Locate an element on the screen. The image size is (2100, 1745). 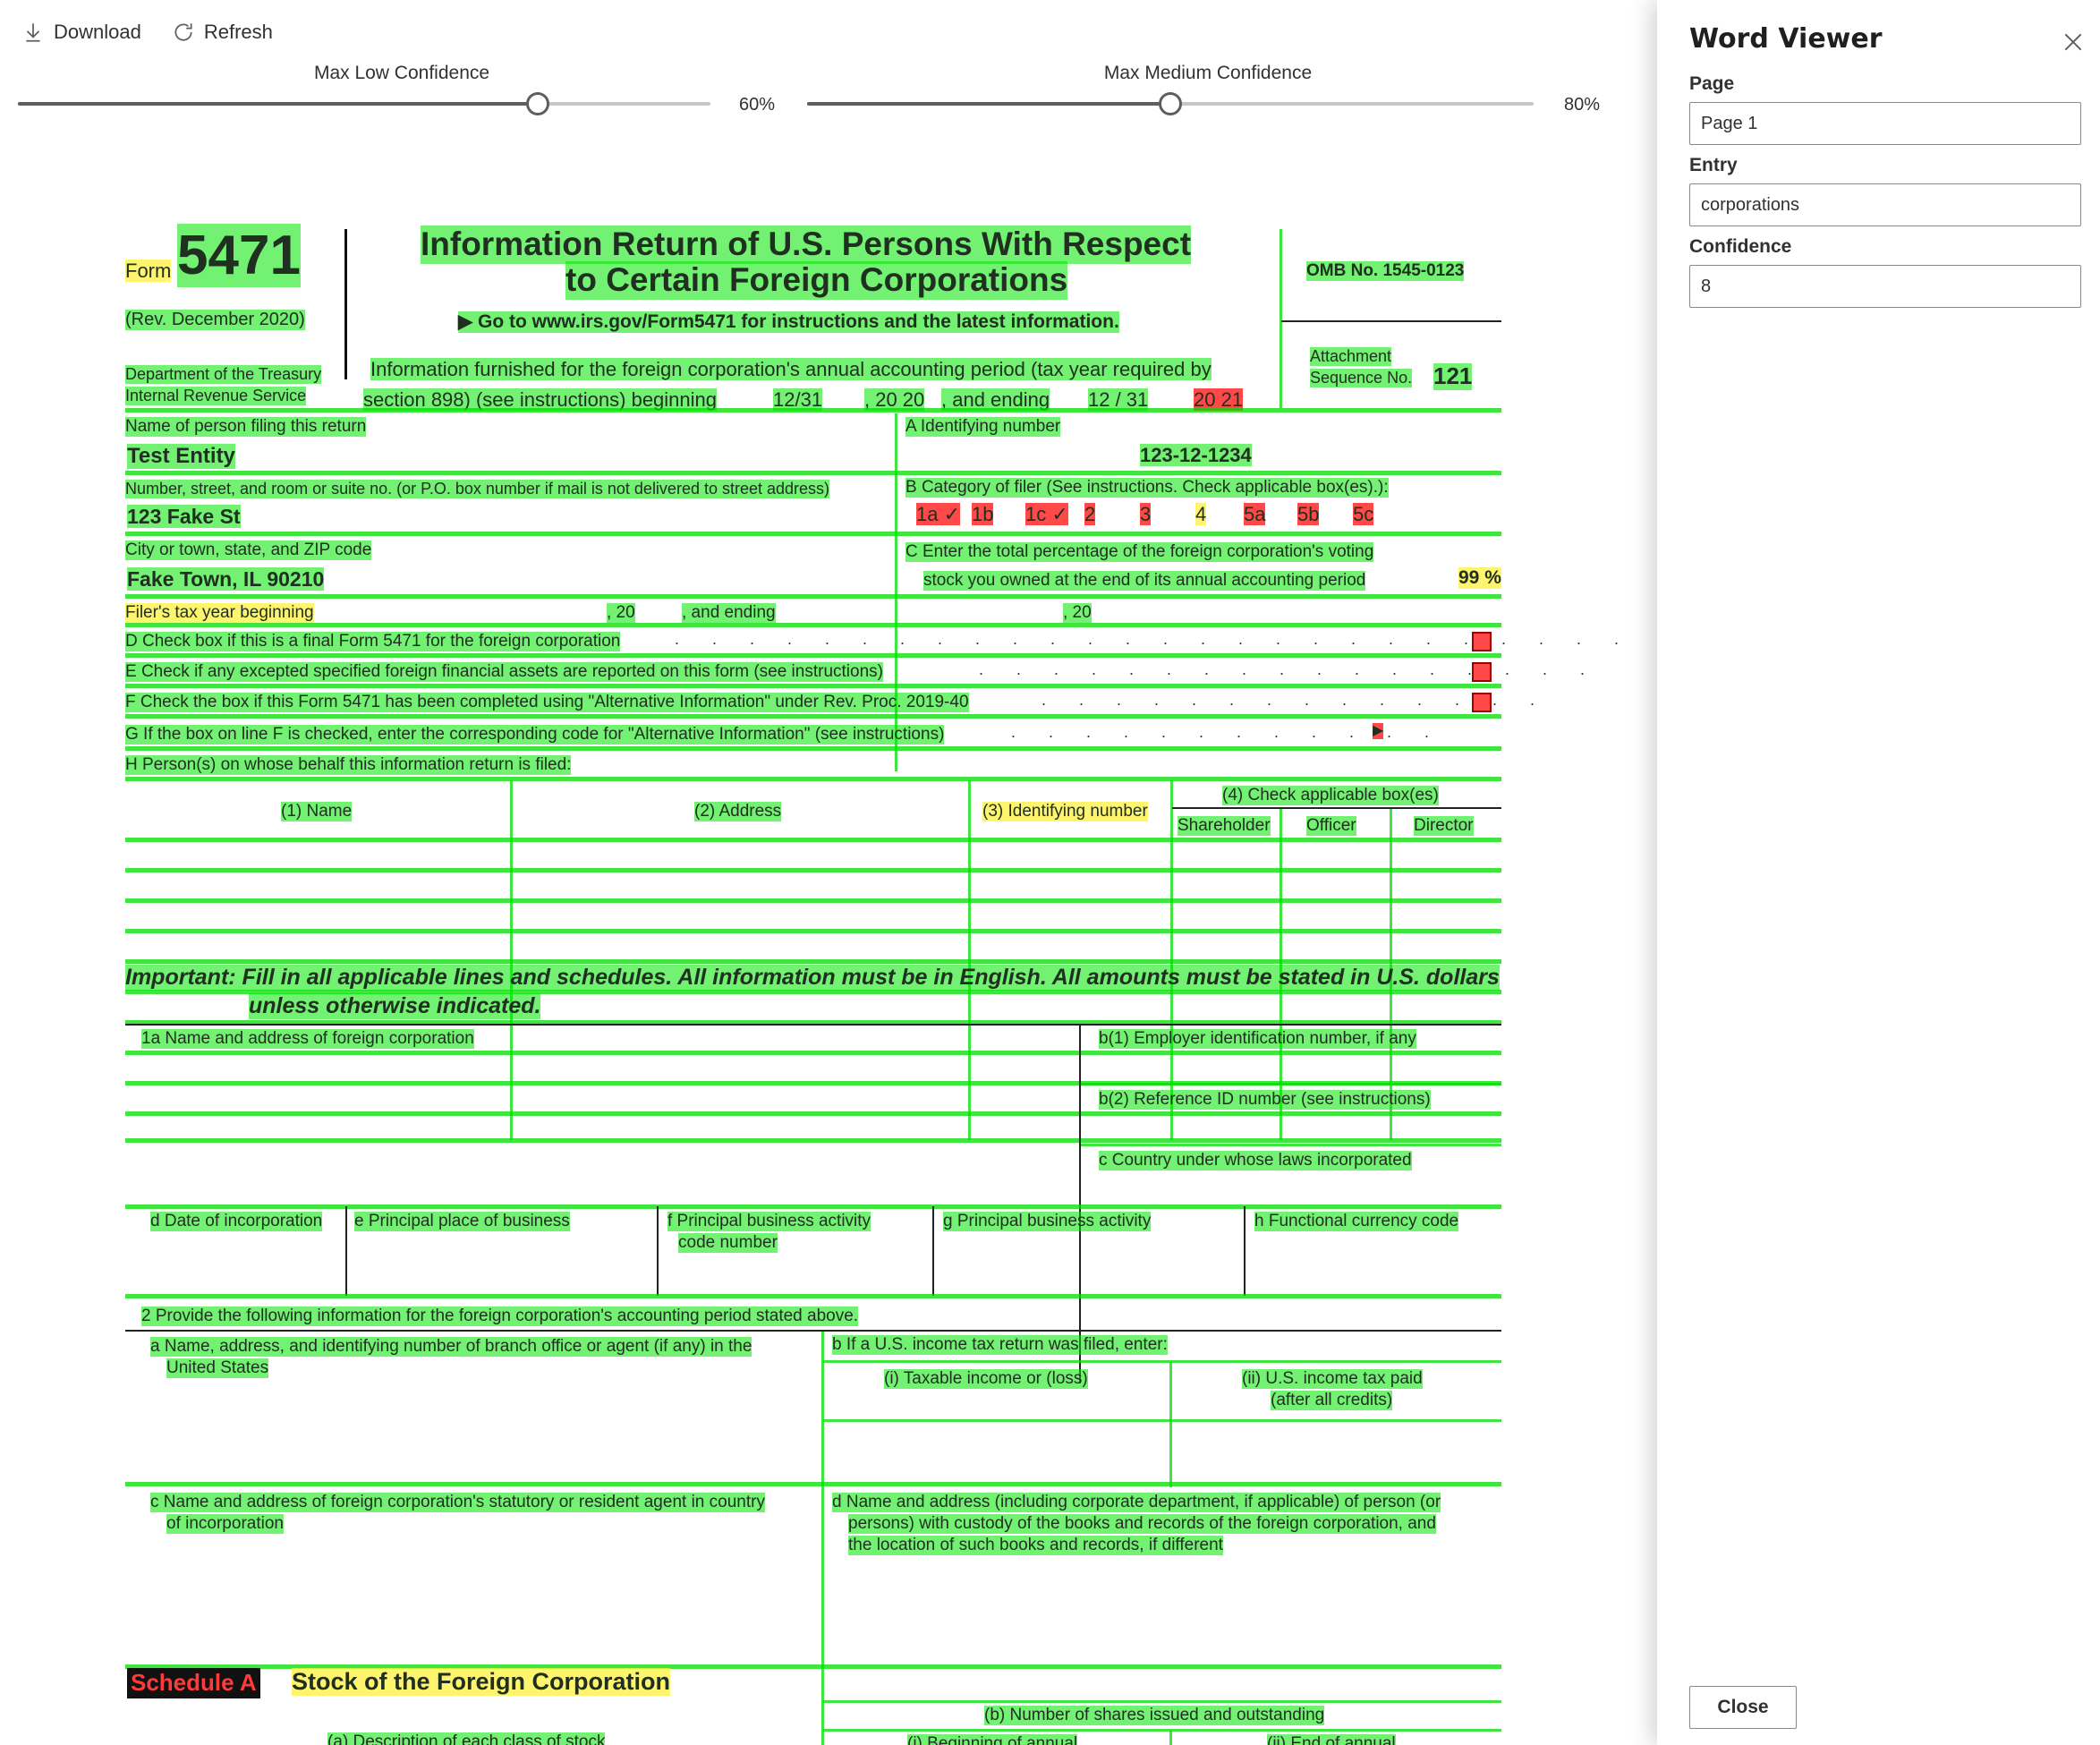
sequence-label: Sequence No. is located at coordinates (1361, 378).